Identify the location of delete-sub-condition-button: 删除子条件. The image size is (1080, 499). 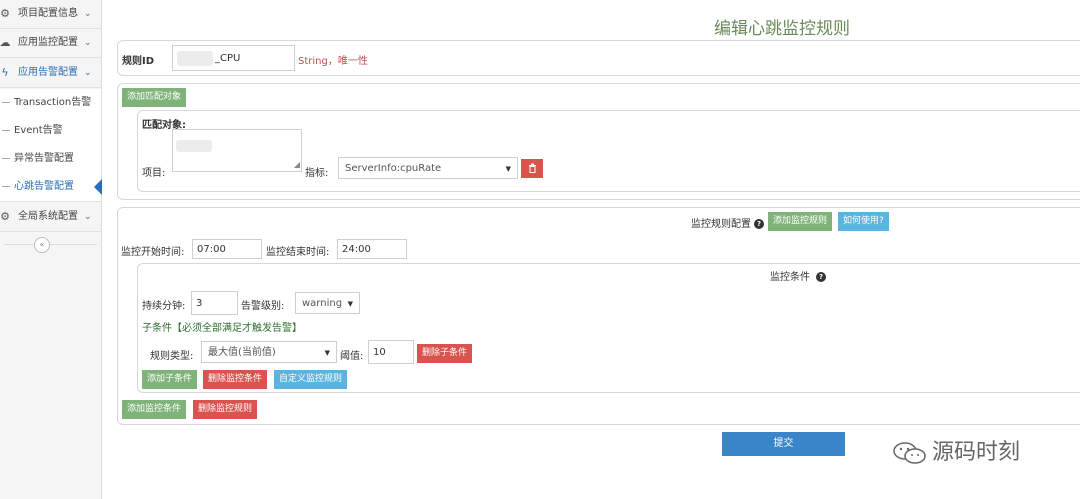
(445, 353).